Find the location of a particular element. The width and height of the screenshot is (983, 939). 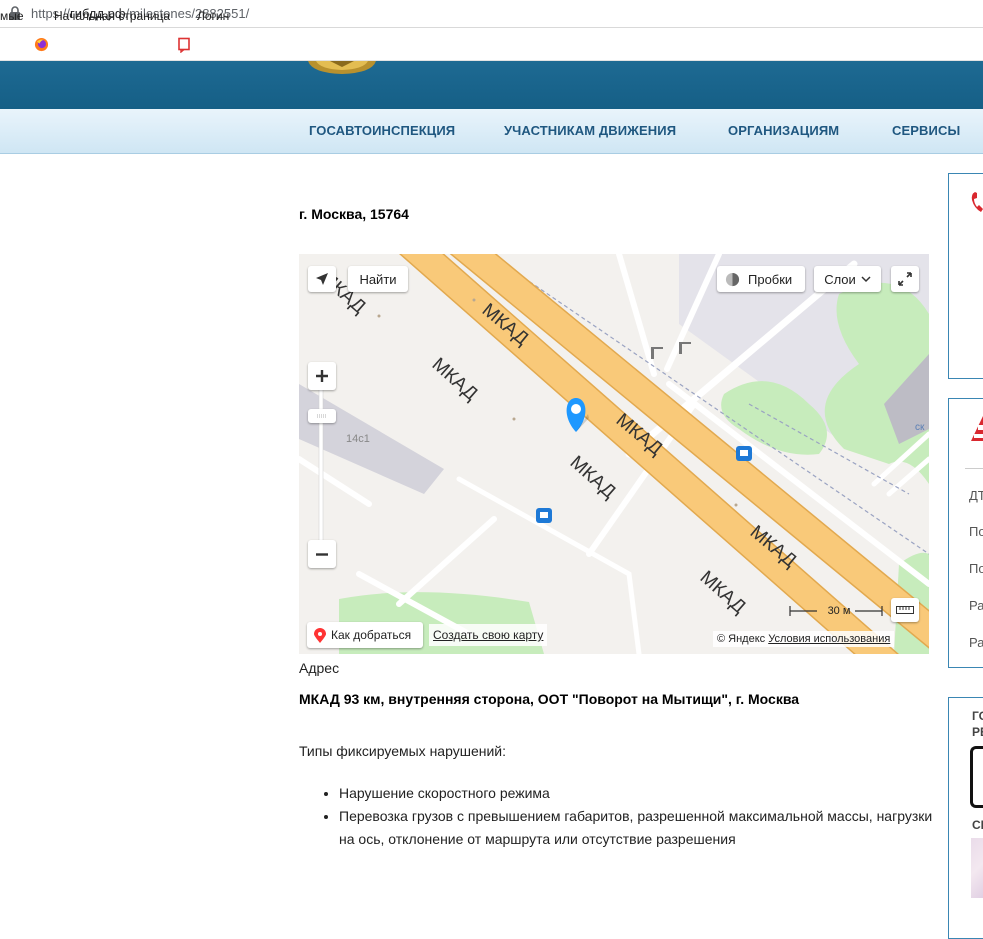

map-attribution: © Яндекс Условия использования is located at coordinates (804, 639).